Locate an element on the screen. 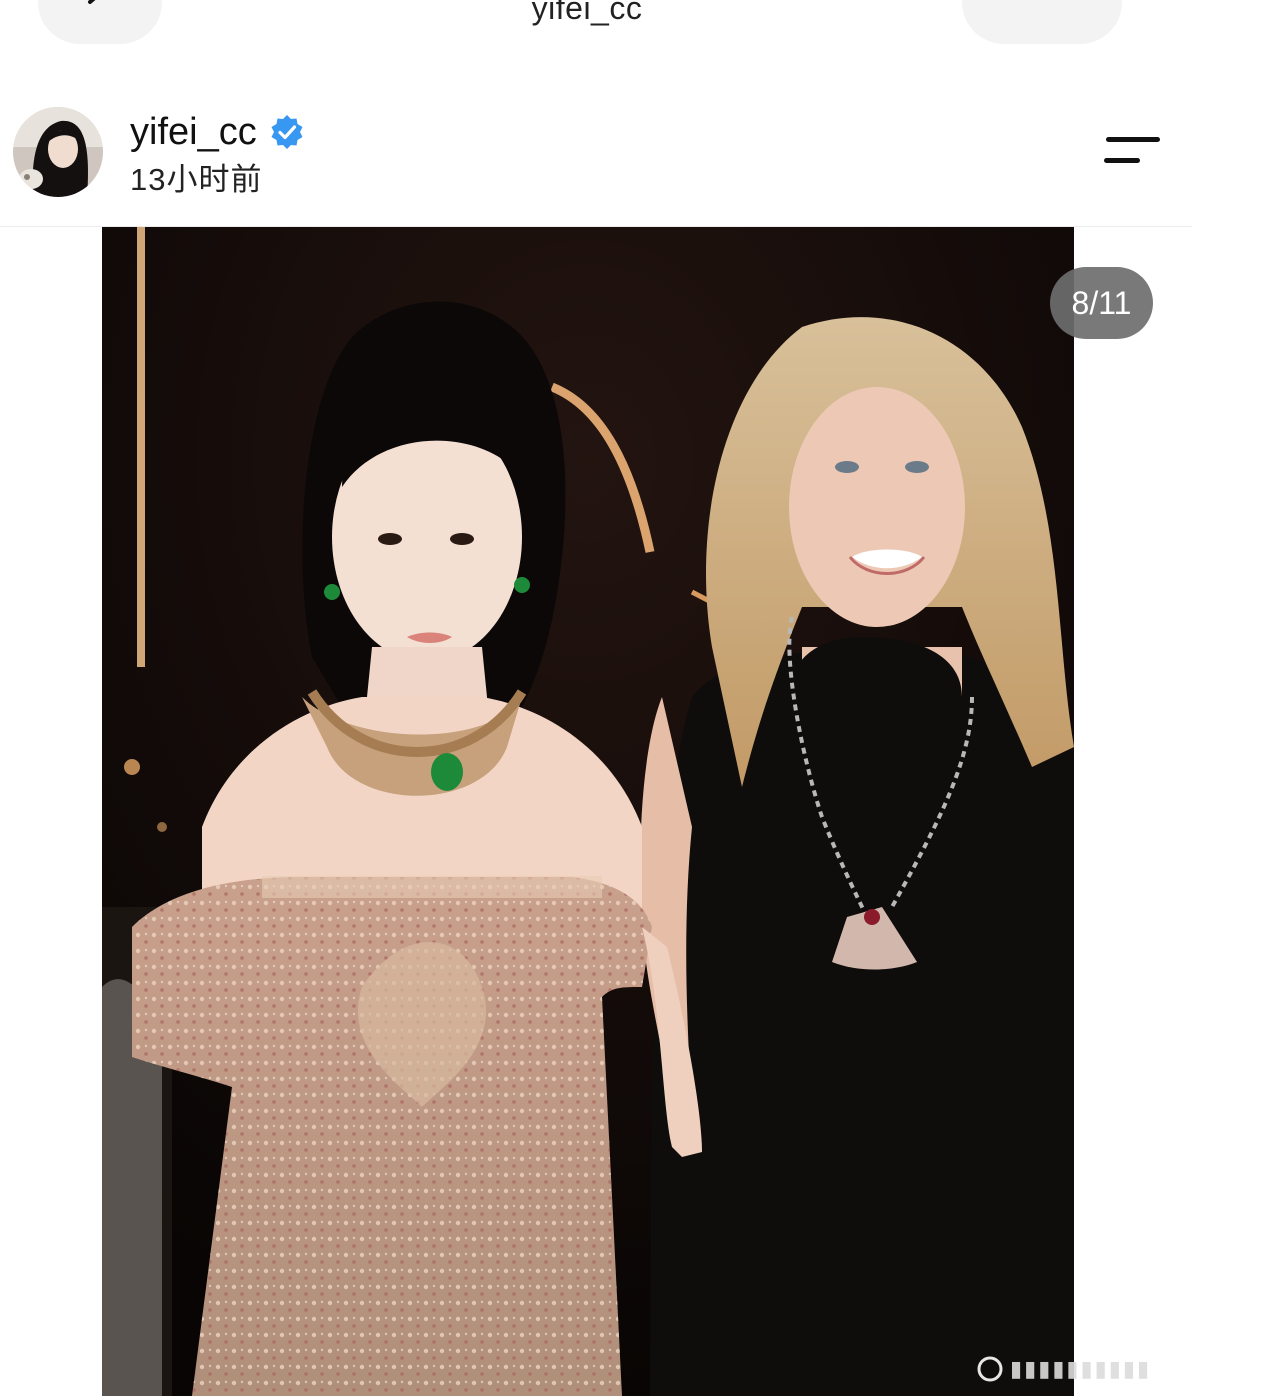  menu-button is located at coordinates (1130, 152).